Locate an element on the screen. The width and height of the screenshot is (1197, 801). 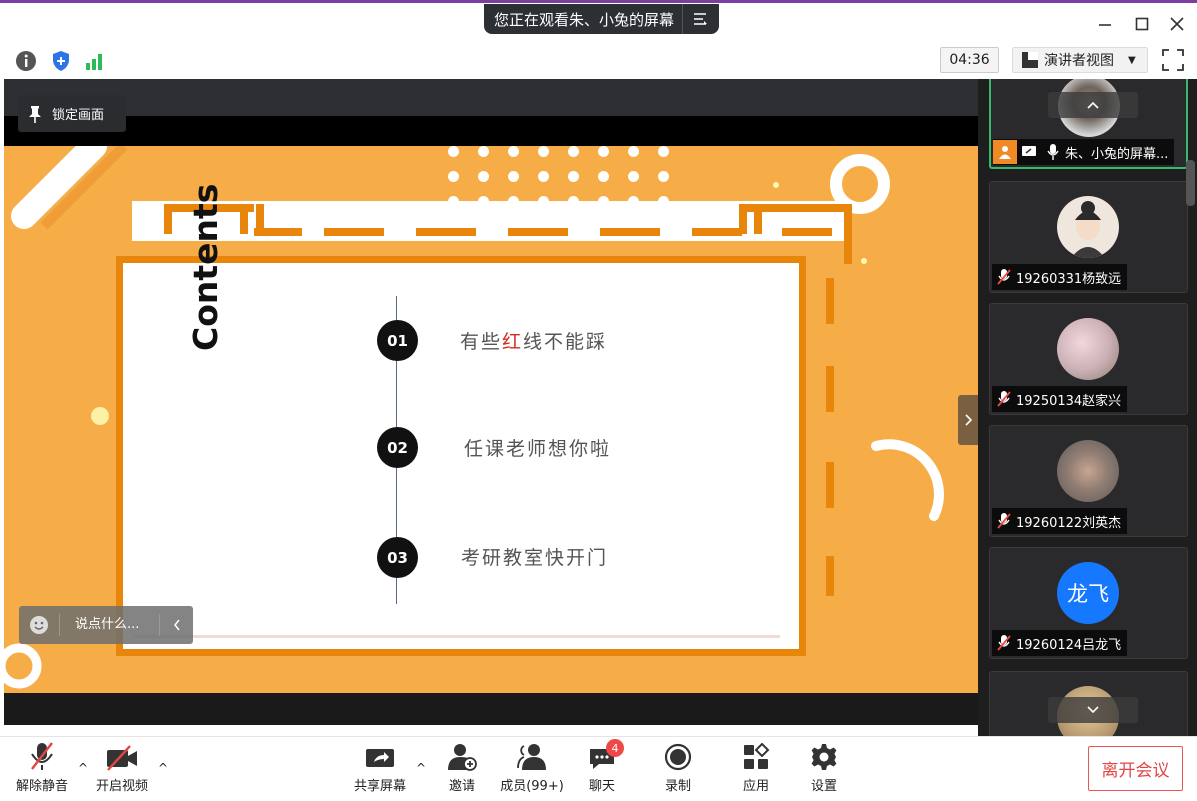
apps-button: 应用 is located at coordinates (756, 769).